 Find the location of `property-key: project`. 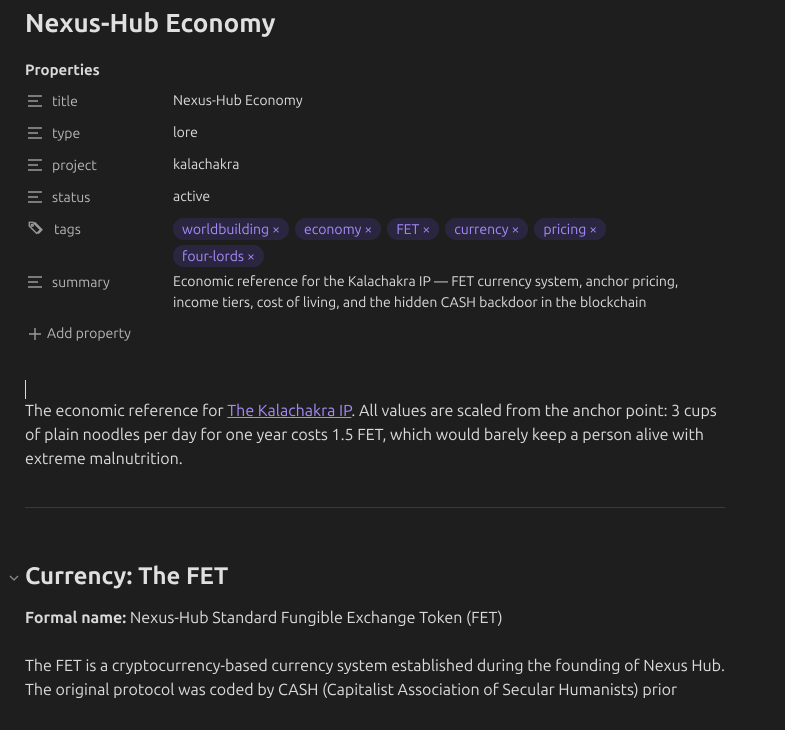

property-key: project is located at coordinates (74, 165).